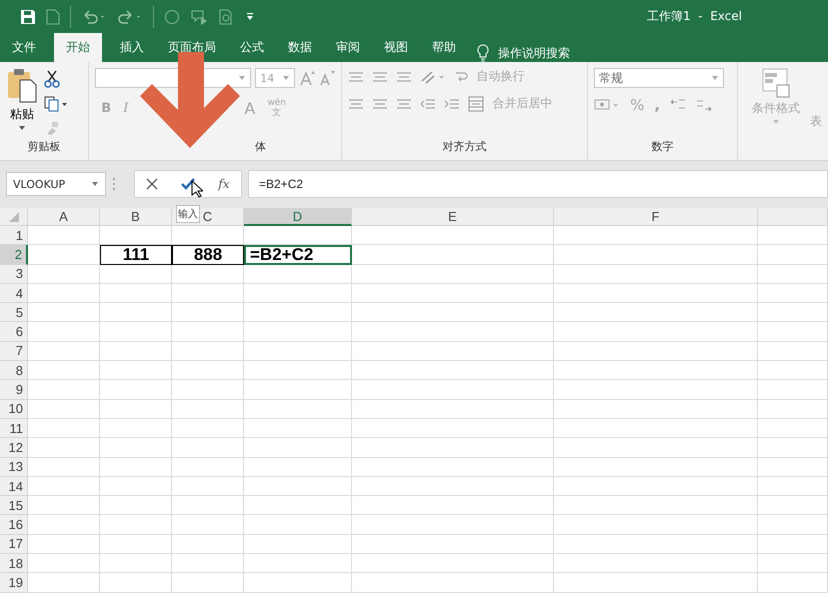 The height and width of the screenshot is (595, 828). I want to click on check-icon, so click(188, 184).